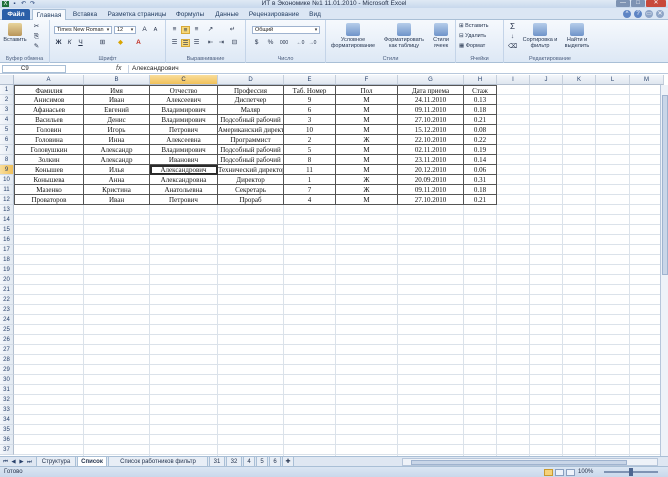 The height and width of the screenshot is (477, 668). Describe the element at coordinates (256, 43) in the screenshot. I see `currency-icon: $` at that location.